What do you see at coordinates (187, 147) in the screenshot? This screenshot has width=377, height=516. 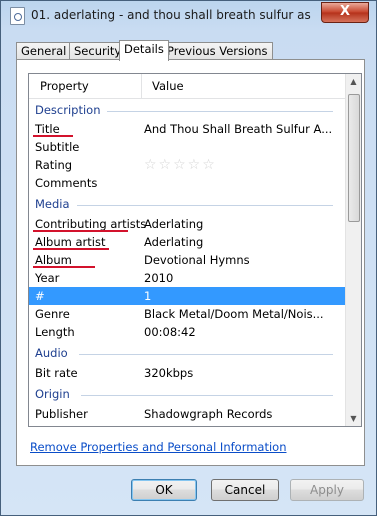 I see `row-subtitle: Subtitle` at bounding box center [187, 147].